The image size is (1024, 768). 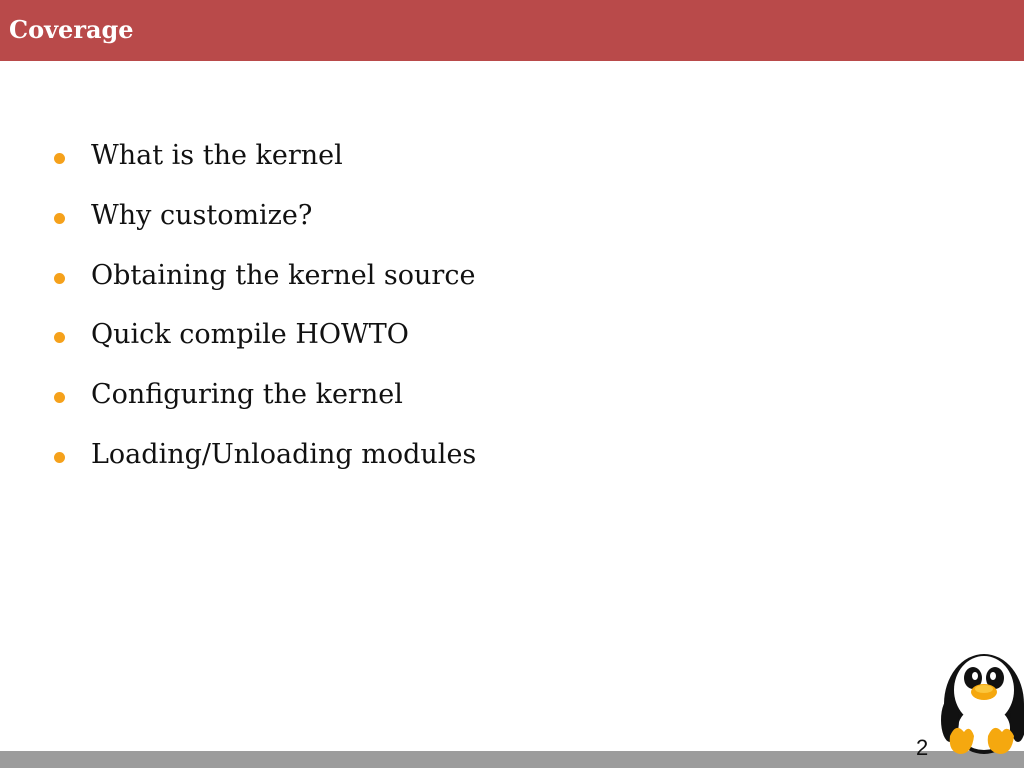 I want to click on slide-title: Coverage, so click(x=71, y=29).